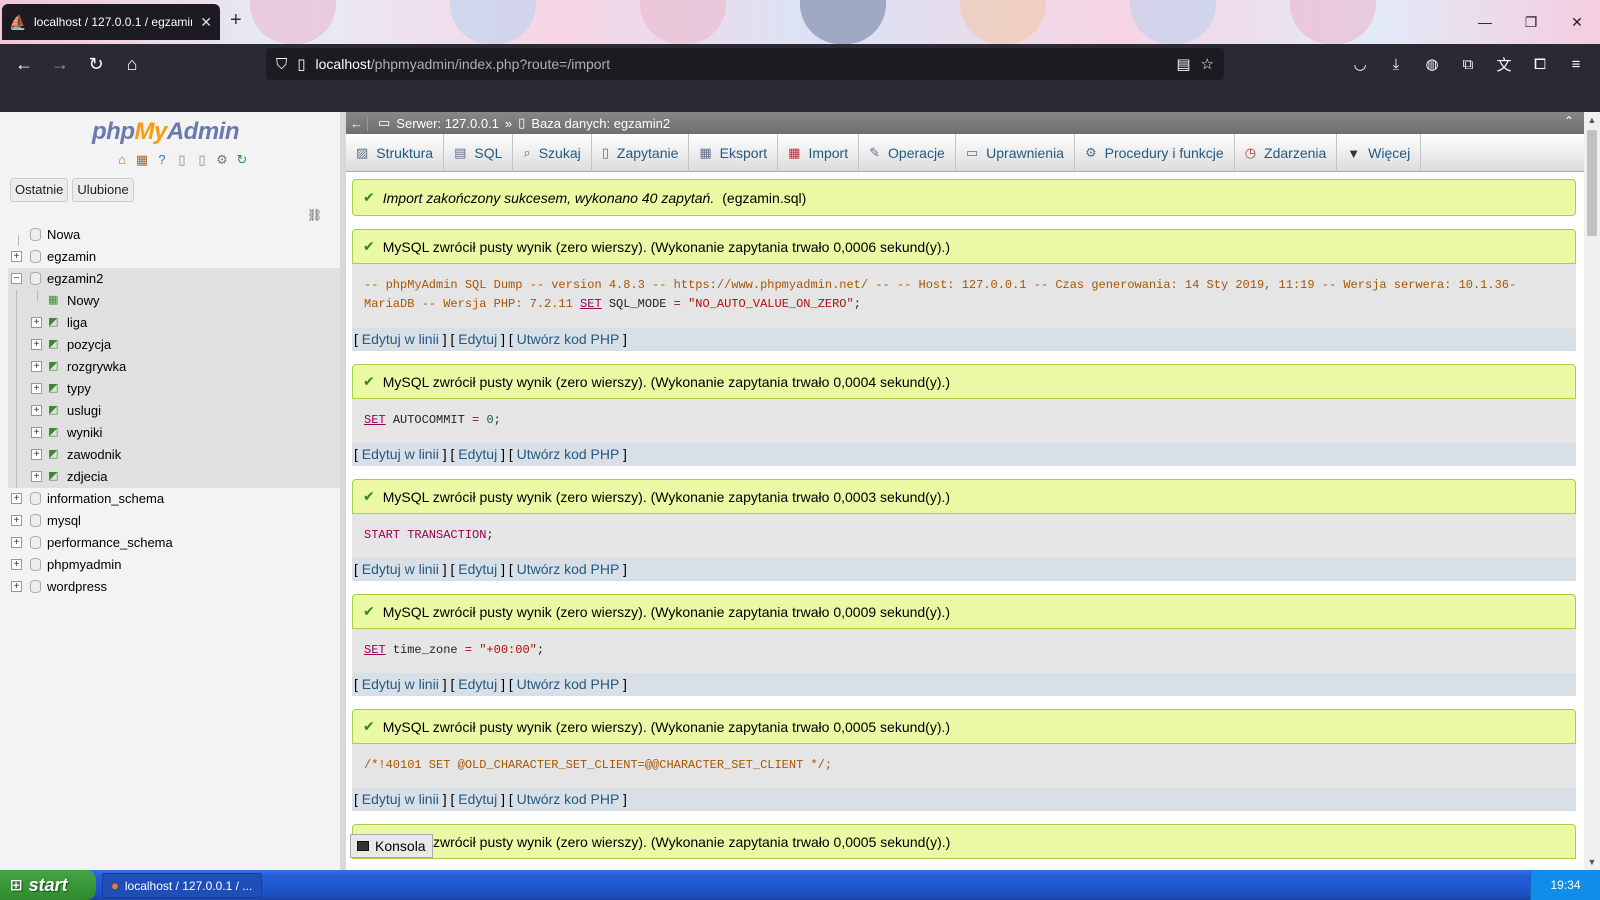  I want to click on tree-label: Nowa, so click(63, 235).